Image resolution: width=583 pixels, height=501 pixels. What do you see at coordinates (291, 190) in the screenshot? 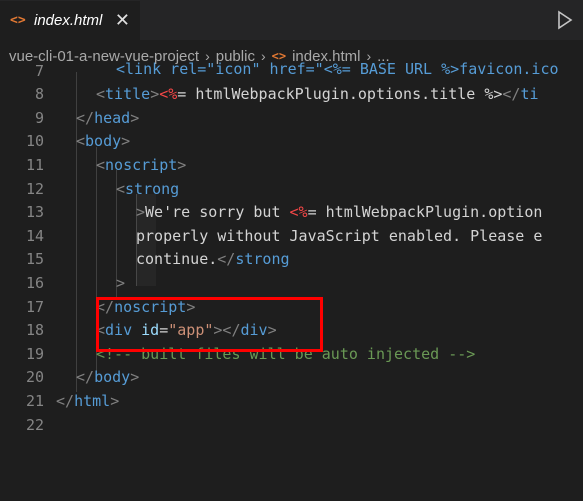
I see `code-line: 12 <strong` at bounding box center [291, 190].